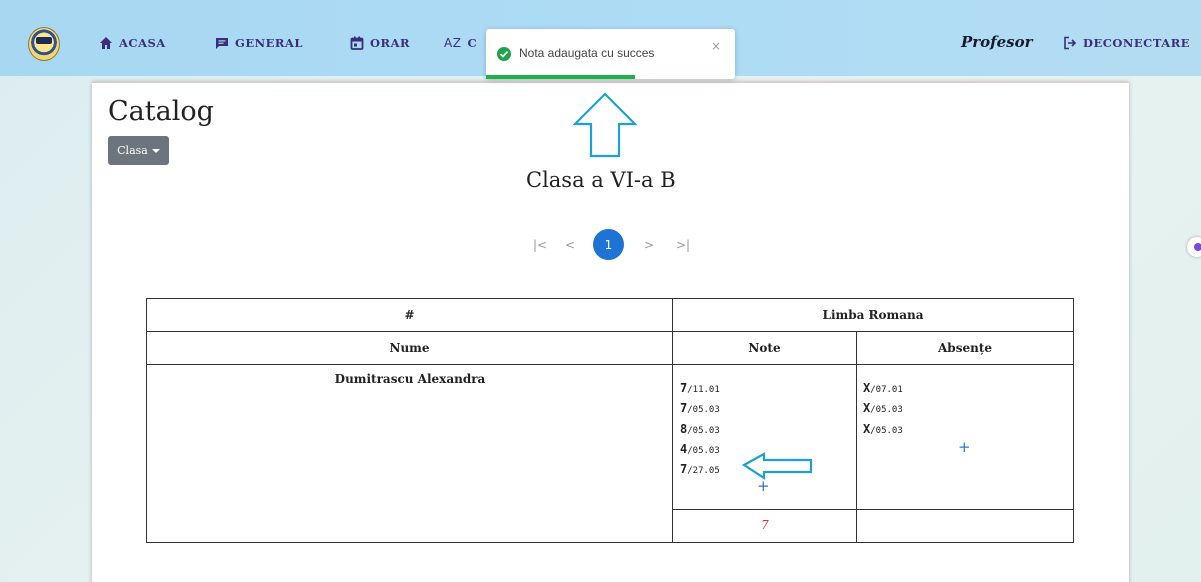  I want to click on grades-header: Note, so click(765, 348).